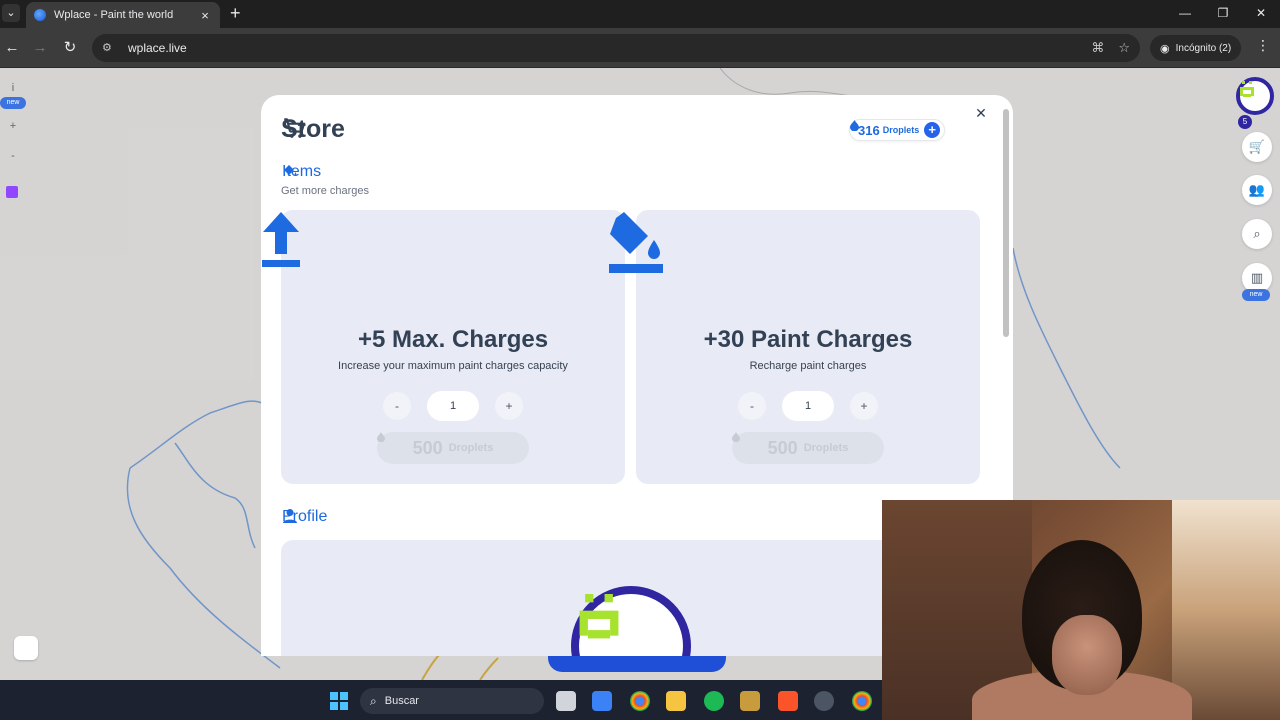  I want to click on chrome-icon, so click(640, 701).